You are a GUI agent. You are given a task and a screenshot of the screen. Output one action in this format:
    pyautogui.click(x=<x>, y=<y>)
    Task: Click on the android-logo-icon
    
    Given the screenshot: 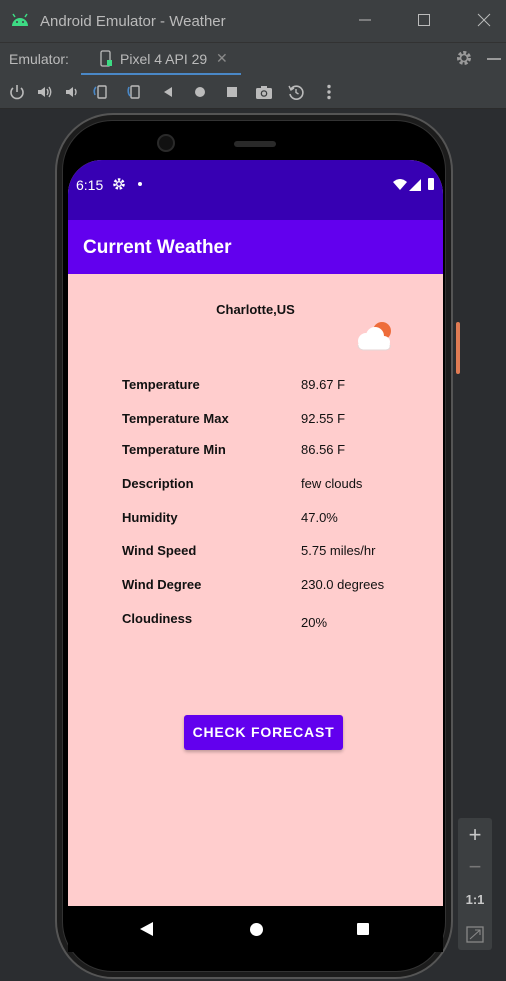 What is the action you would take?
    pyautogui.click(x=20, y=22)
    